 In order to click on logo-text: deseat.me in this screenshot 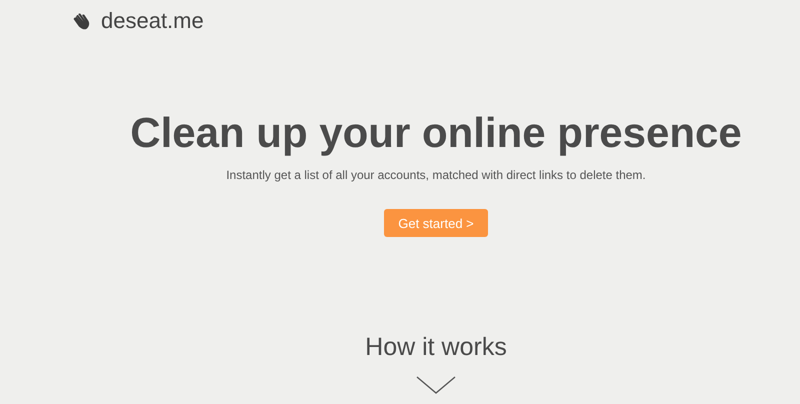, I will do `click(152, 21)`.